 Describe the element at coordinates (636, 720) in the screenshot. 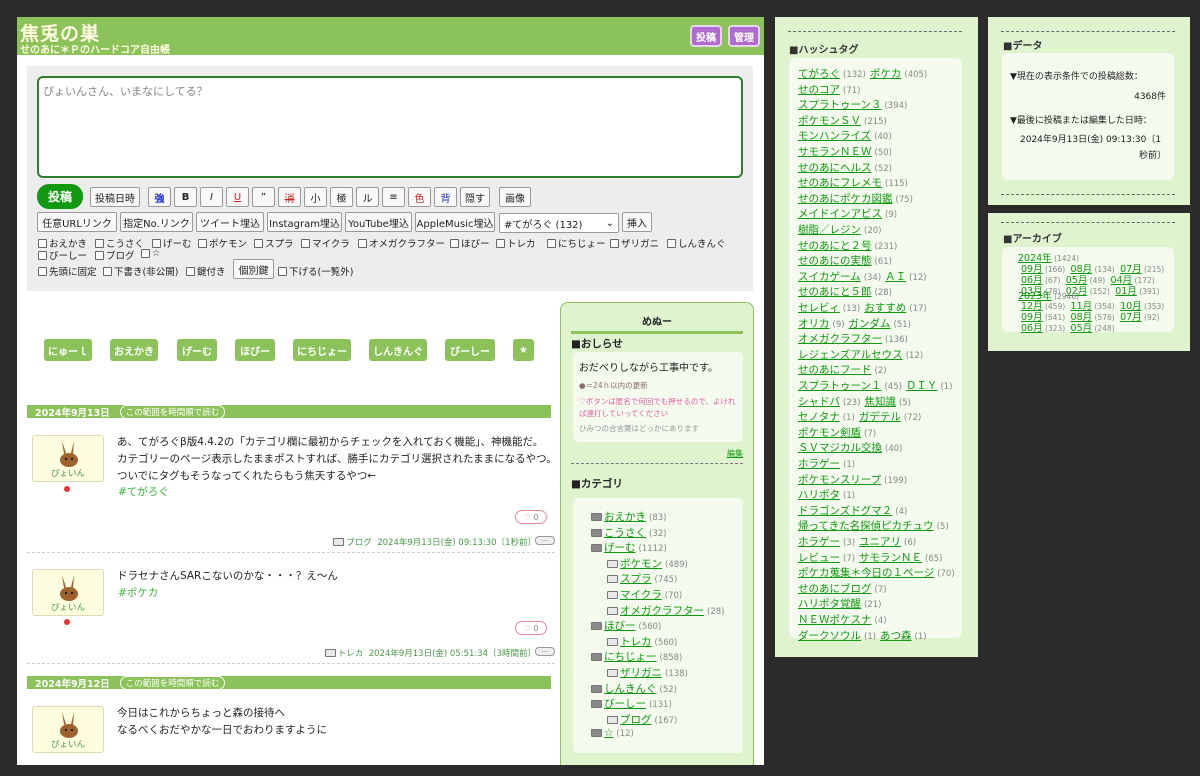

I see `category-link: ブログ` at that location.